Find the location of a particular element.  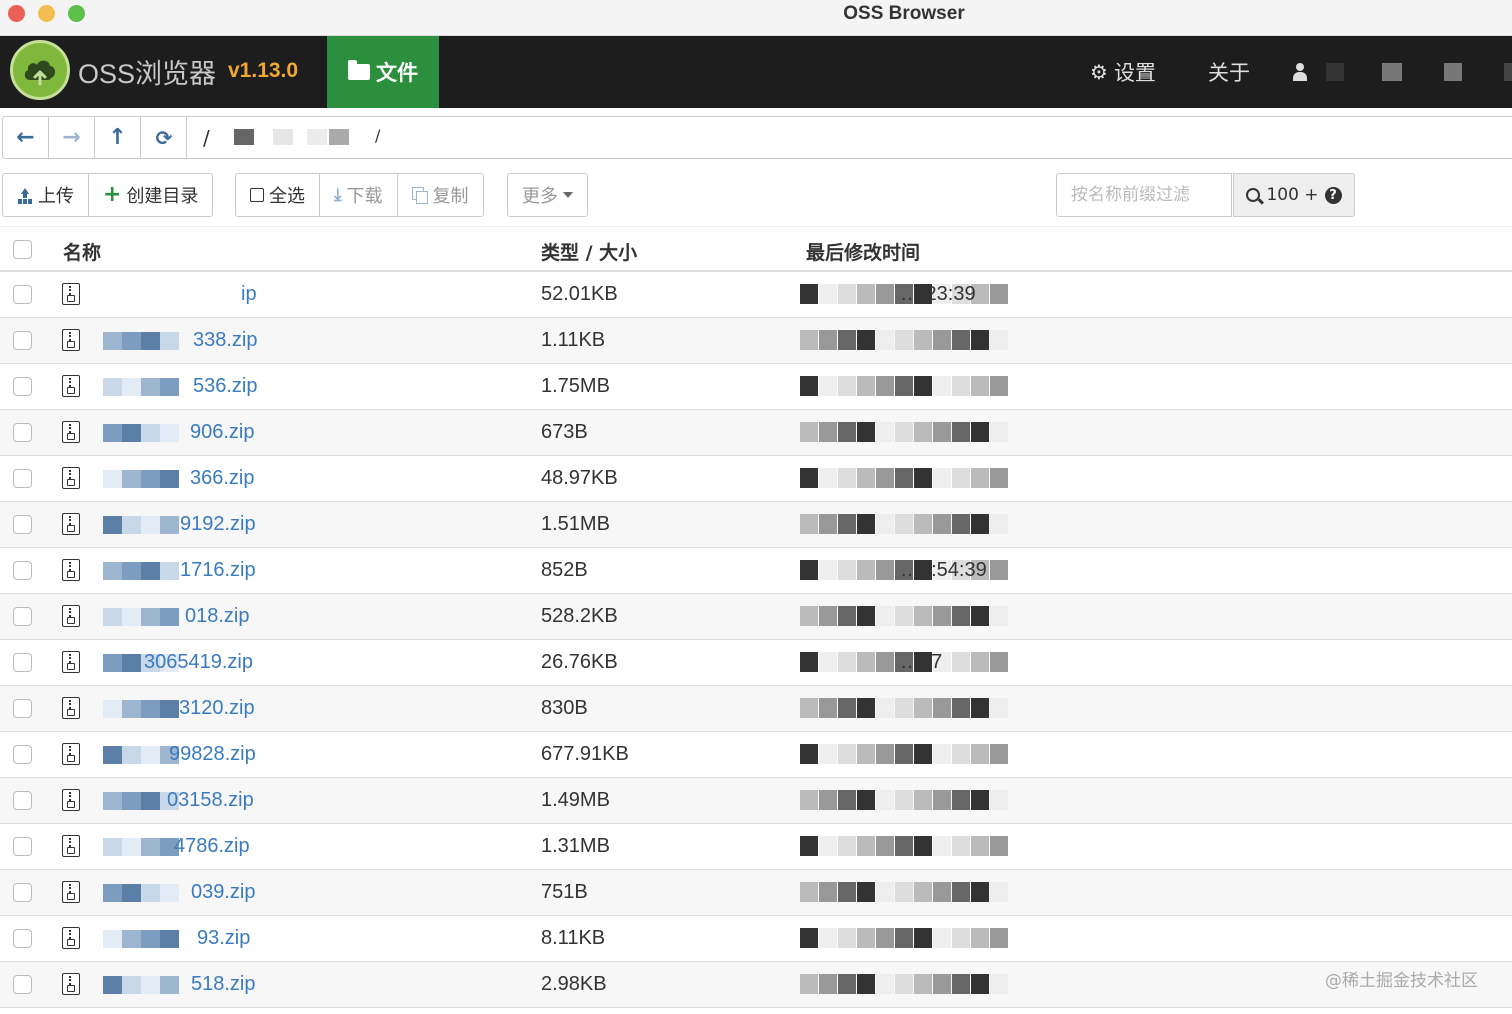

column-modified: 最后修改时间 is located at coordinates (863, 251).